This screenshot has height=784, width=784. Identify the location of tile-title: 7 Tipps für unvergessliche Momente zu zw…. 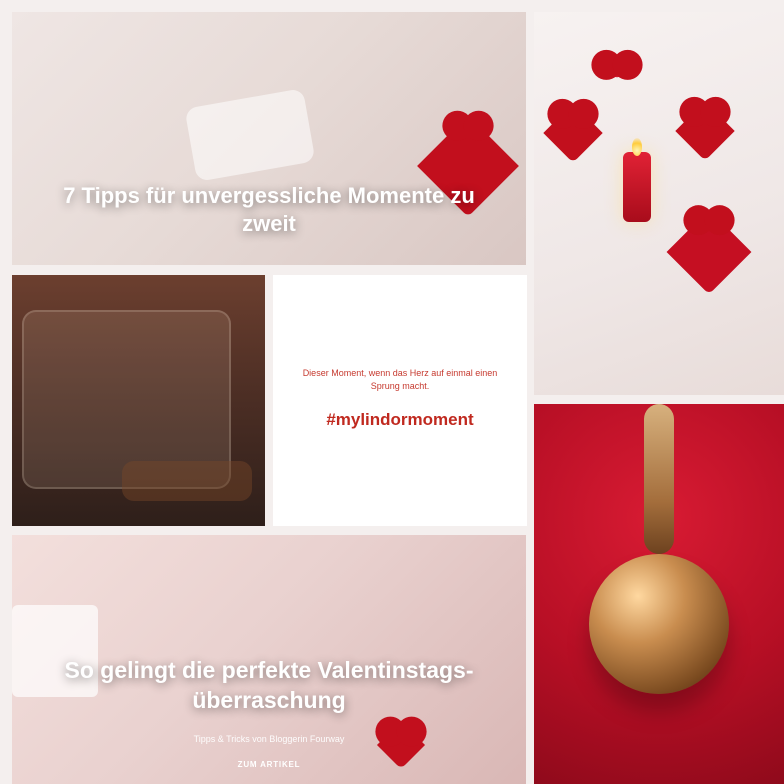
(269, 209).